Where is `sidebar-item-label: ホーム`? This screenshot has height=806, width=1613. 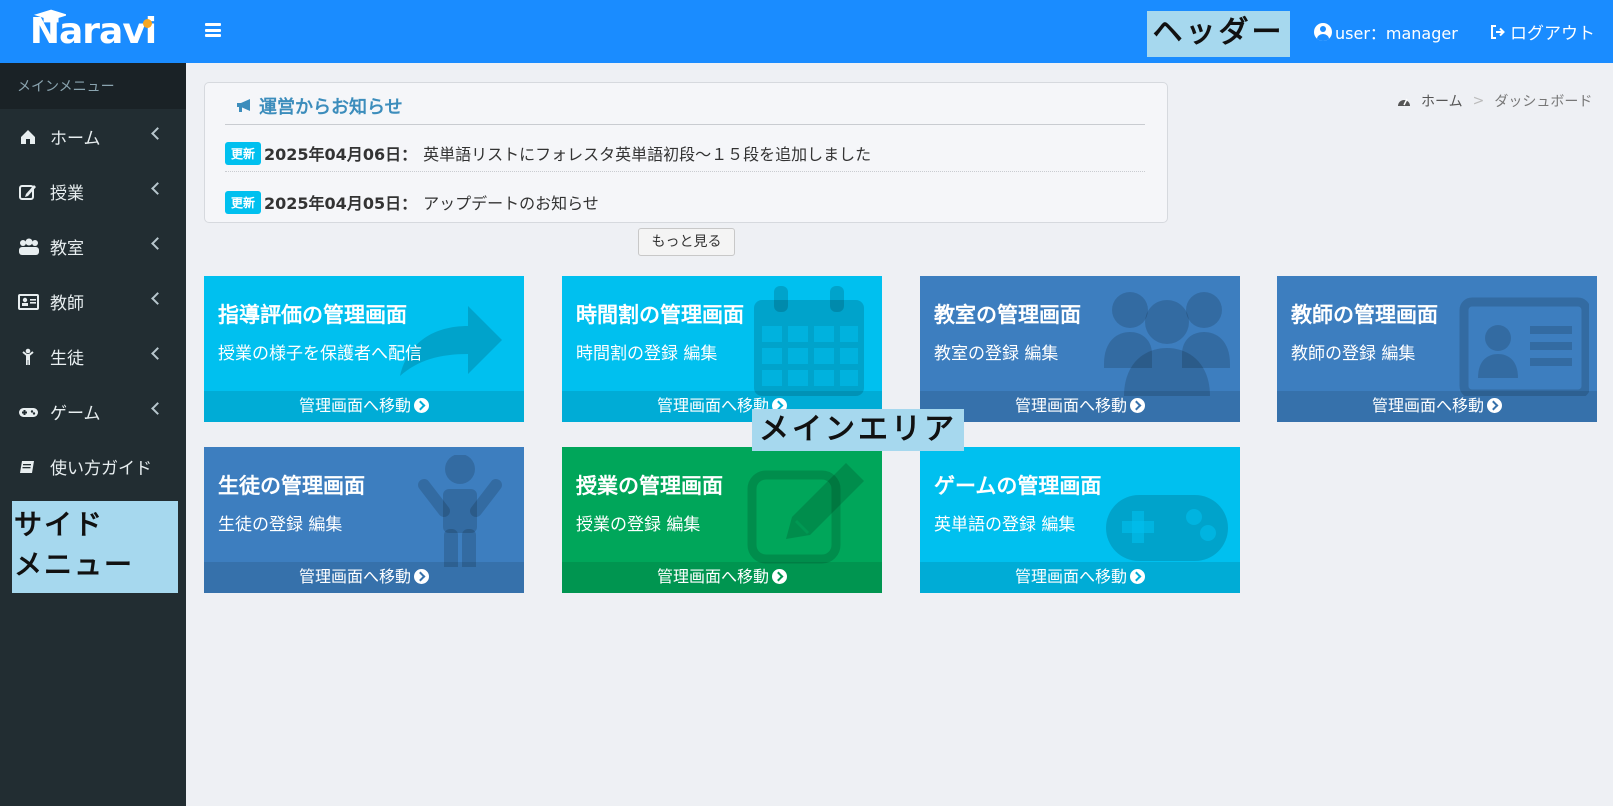
sidebar-item-label: ホーム is located at coordinates (75, 139).